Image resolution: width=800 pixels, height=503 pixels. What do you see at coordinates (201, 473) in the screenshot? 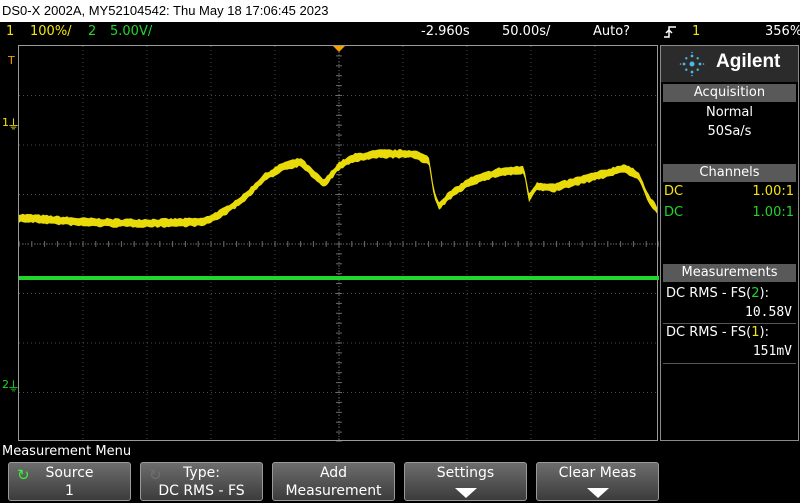
I see `softkey-label: Type:` at bounding box center [201, 473].